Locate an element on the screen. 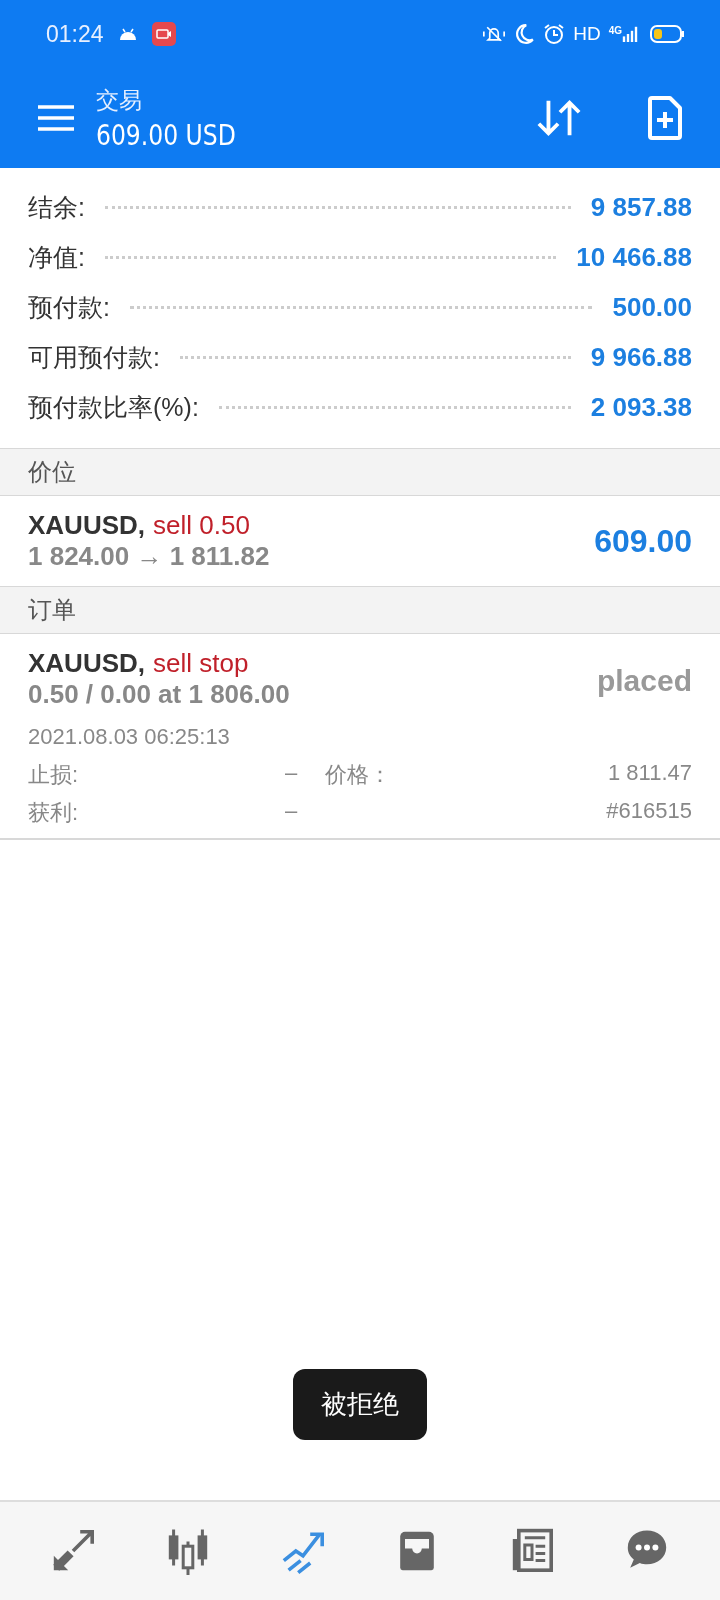 This screenshot has width=720, height=1600. trade-action: sell 0.50 is located at coordinates (201, 525).